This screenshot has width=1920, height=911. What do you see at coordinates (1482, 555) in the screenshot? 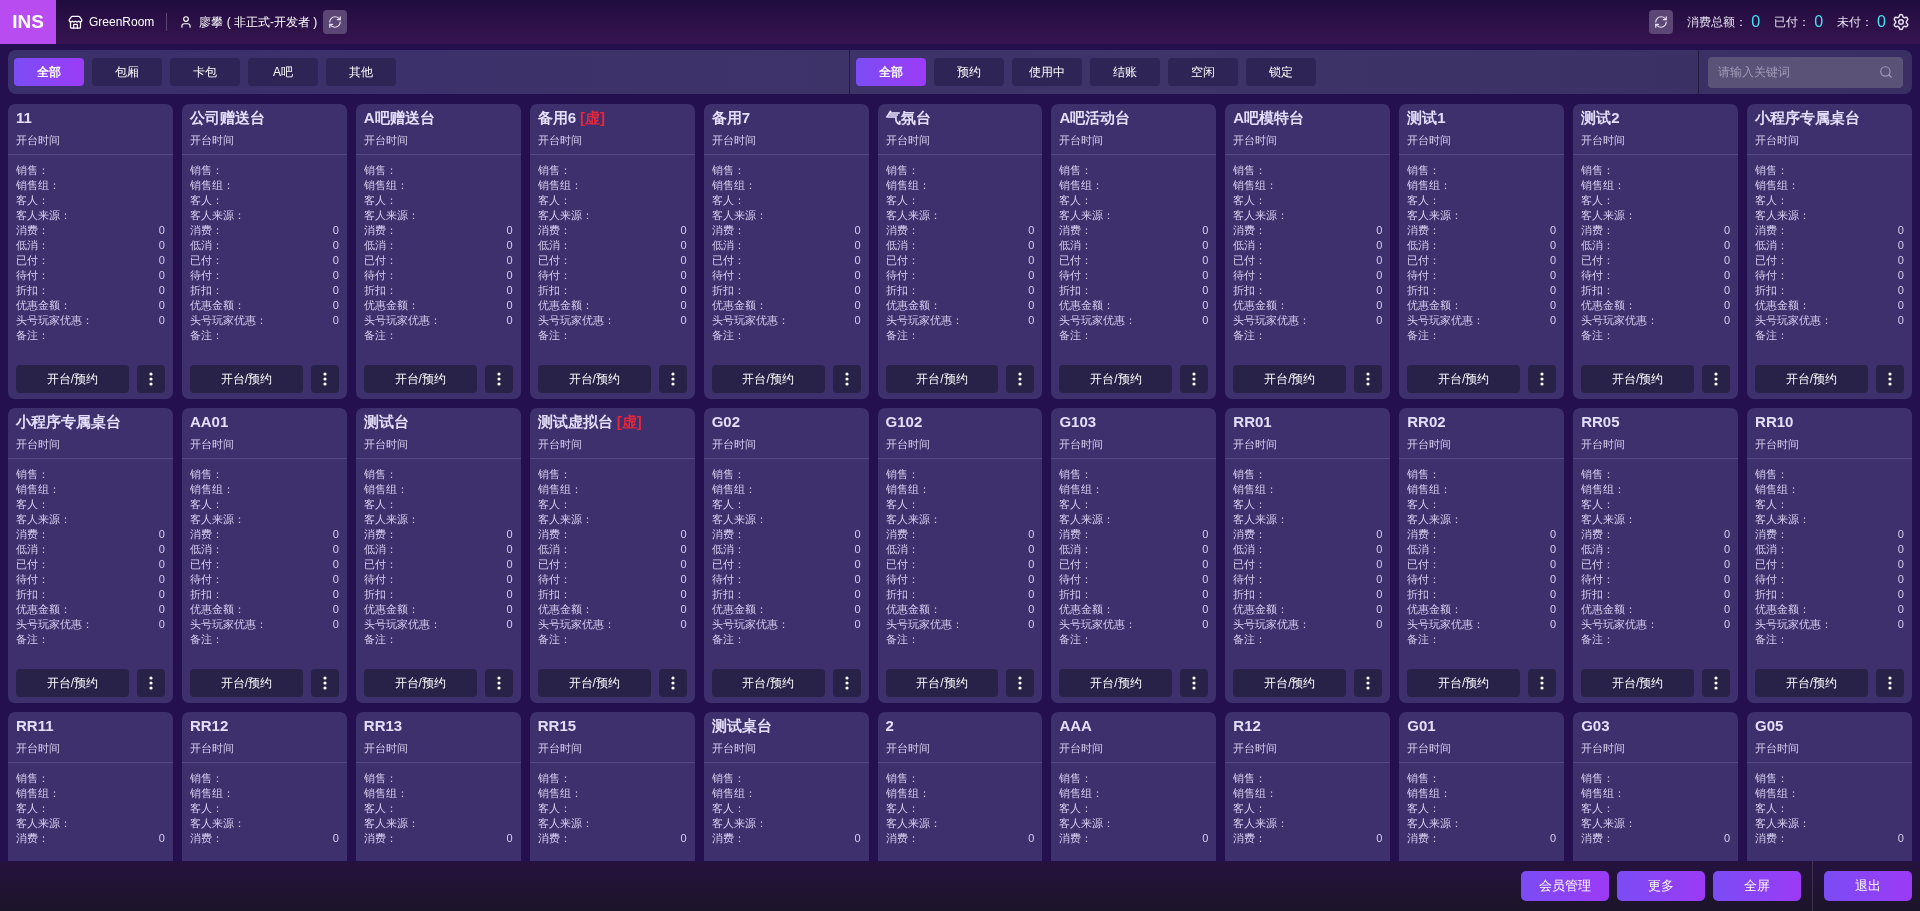
I see `table-card: RR02 开台时间 销售： 销售组： 客人： 客人来源： 消费： 0 低消： 0 已付： 0 待付： 0 折扣： 0 优惠金额： 0 头号玩家优惠： 0 备注： 开台/预约` at bounding box center [1482, 555].